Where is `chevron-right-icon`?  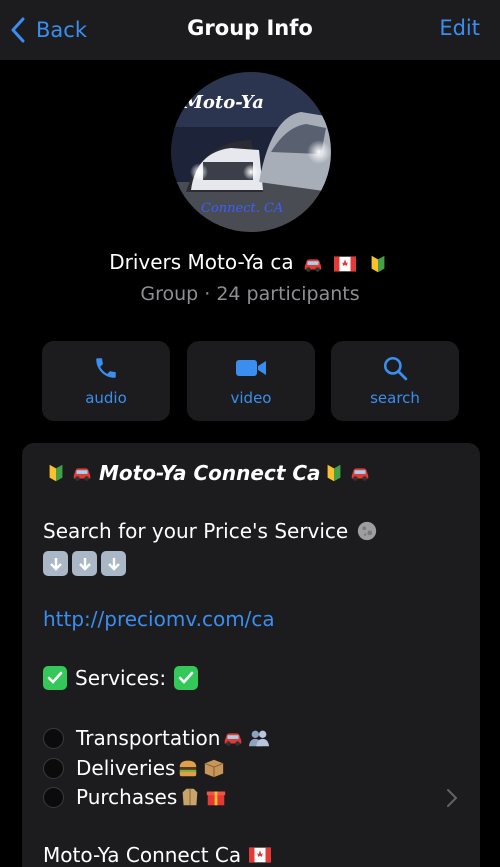 chevron-right-icon is located at coordinates (452, 798).